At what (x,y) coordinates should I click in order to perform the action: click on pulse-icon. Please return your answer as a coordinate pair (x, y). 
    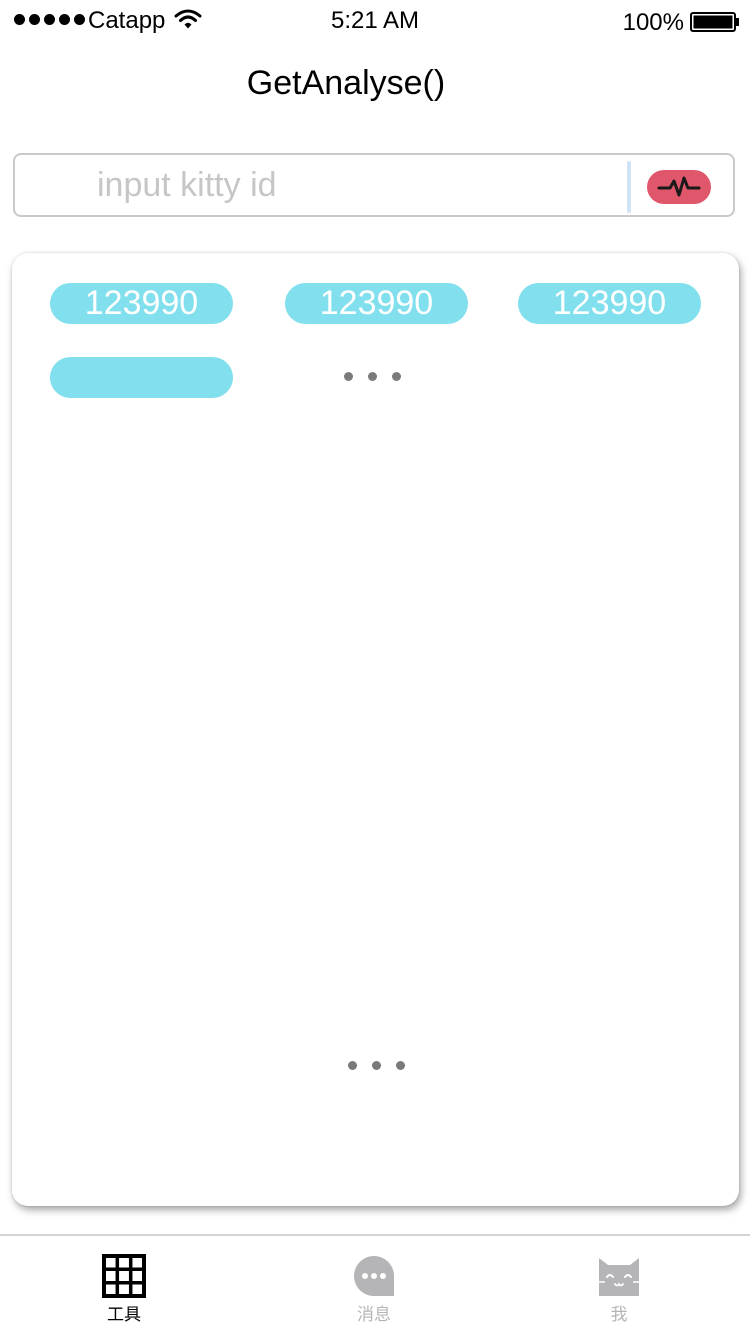
    Looking at the image, I should click on (679, 186).